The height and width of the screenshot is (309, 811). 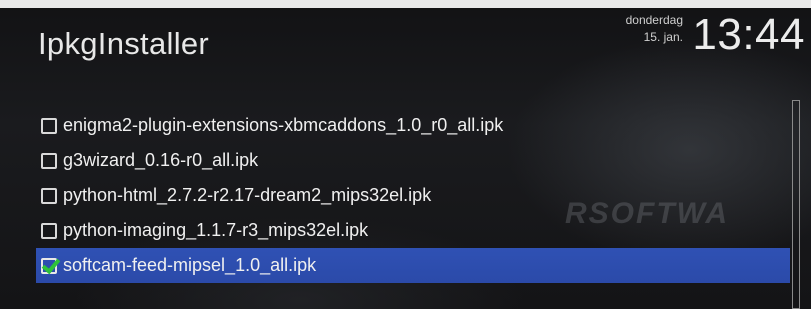 I want to click on page-title: IpkgInstaller, so click(x=124, y=43).